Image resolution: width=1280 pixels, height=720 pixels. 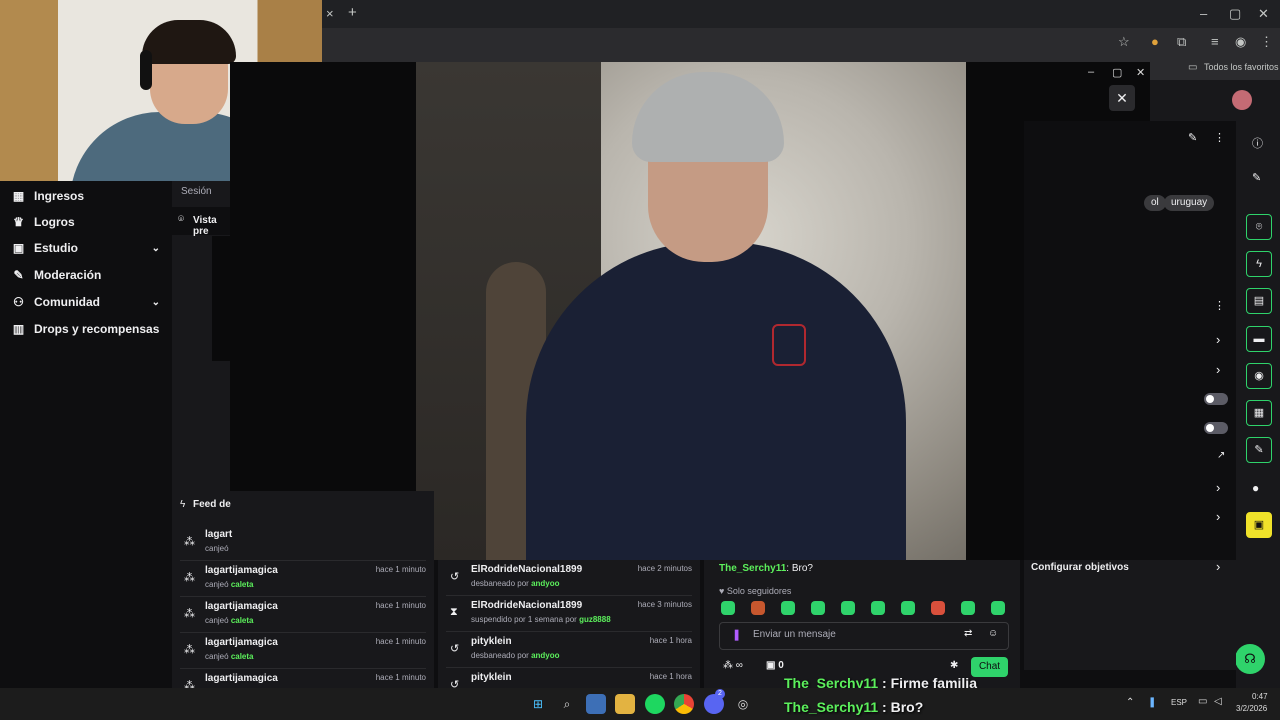 I want to click on extension-color-icon: ●, so click(x=1155, y=42).